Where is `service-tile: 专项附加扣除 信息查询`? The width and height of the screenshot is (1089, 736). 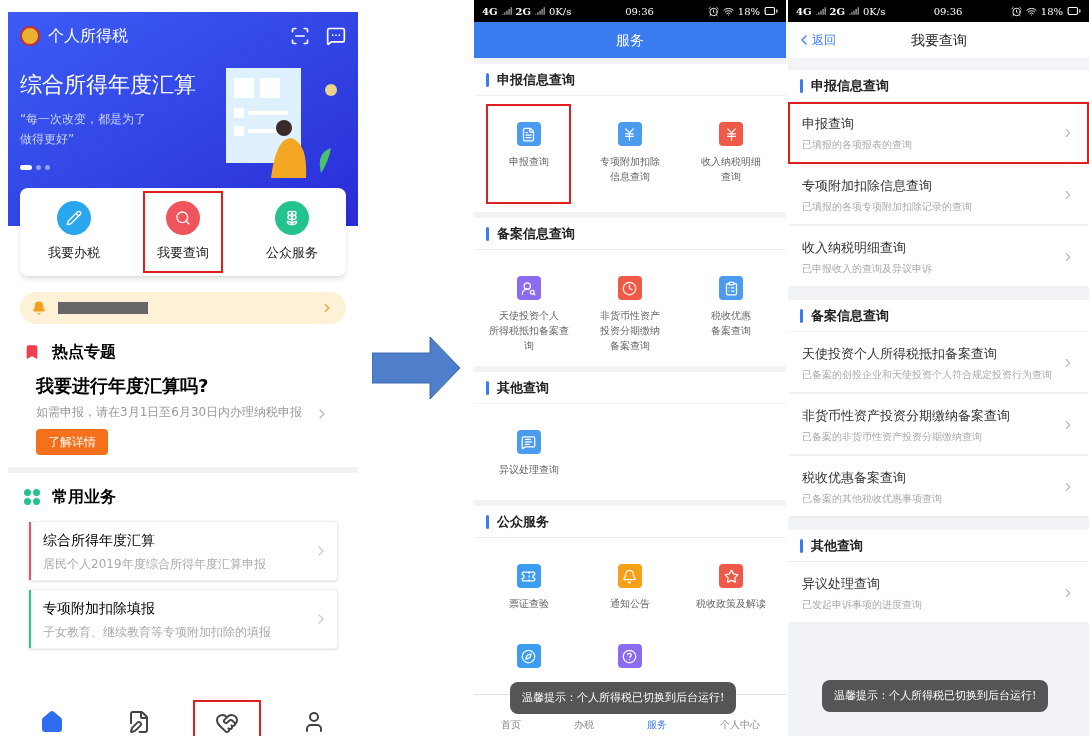 service-tile: 专项附加扣除 信息查询 is located at coordinates (630, 154).